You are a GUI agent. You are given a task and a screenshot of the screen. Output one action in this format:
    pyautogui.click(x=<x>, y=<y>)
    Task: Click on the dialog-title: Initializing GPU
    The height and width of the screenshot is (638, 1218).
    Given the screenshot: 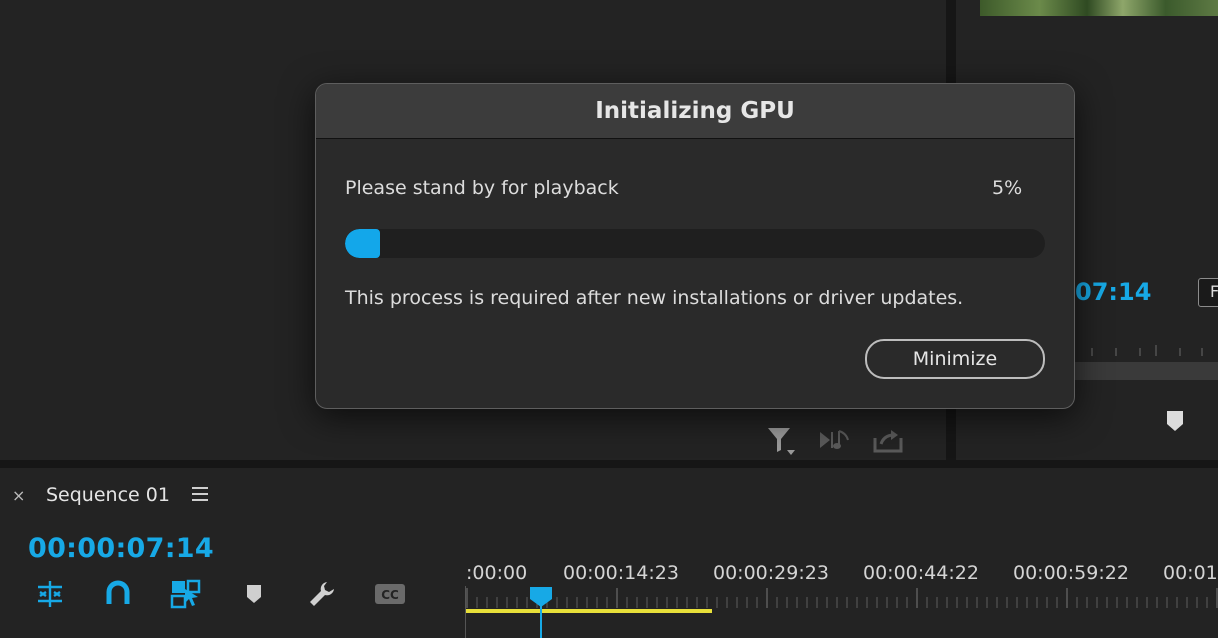 What is the action you would take?
    pyautogui.click(x=695, y=111)
    